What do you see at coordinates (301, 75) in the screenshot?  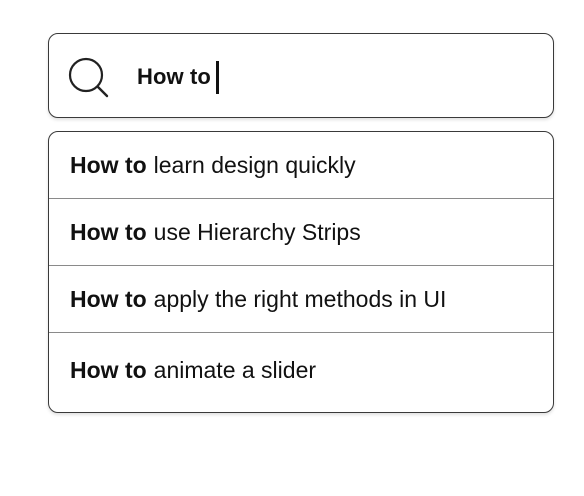 I see `search-input: How to` at bounding box center [301, 75].